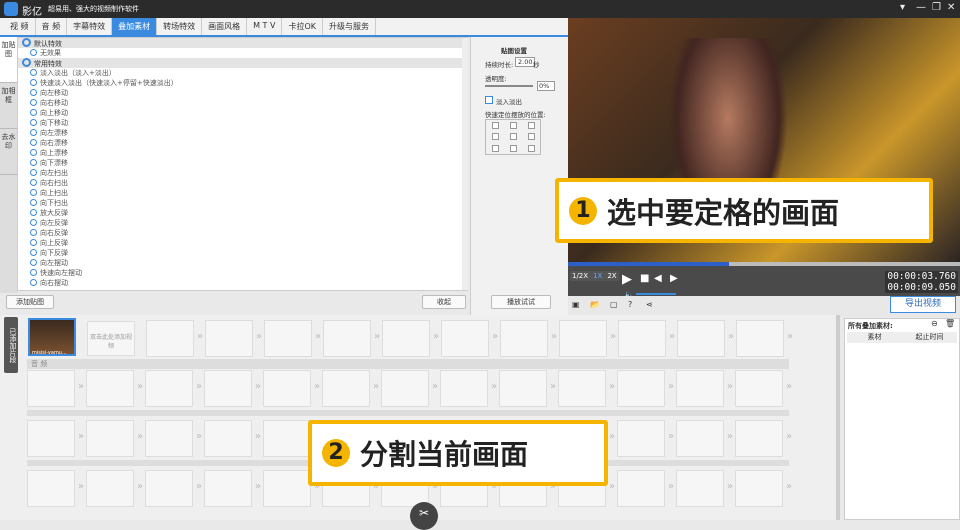 The image size is (960, 530). What do you see at coordinates (950, 323) in the screenshot?
I see `trash-icon: 🗑` at bounding box center [950, 323].